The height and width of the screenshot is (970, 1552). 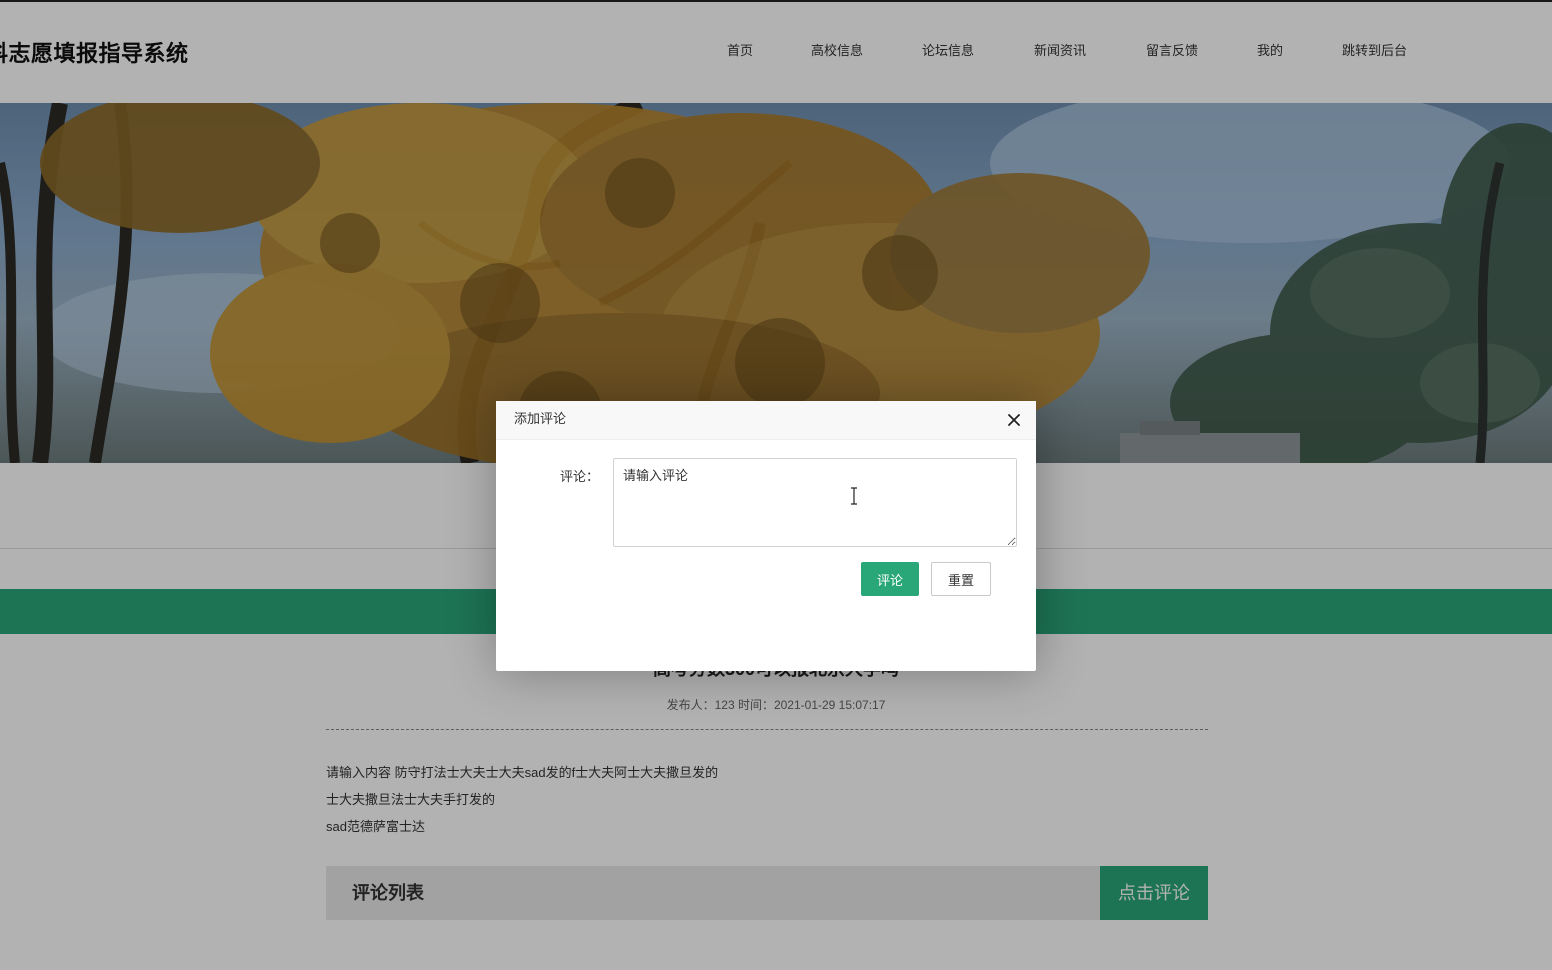 What do you see at coordinates (540, 418) in the screenshot?
I see `dialog-title: 添加评论` at bounding box center [540, 418].